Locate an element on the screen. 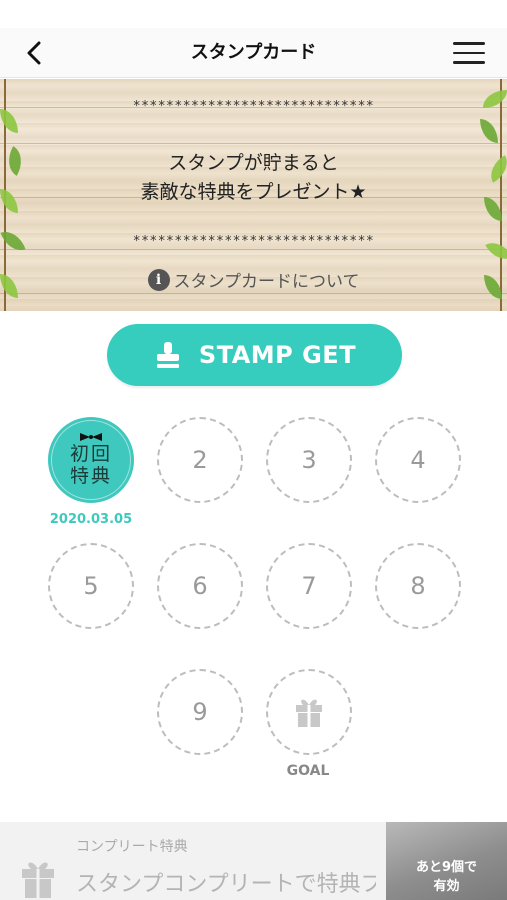 This screenshot has height=900, width=507. hamburger-menu-icon is located at coordinates (469, 53).